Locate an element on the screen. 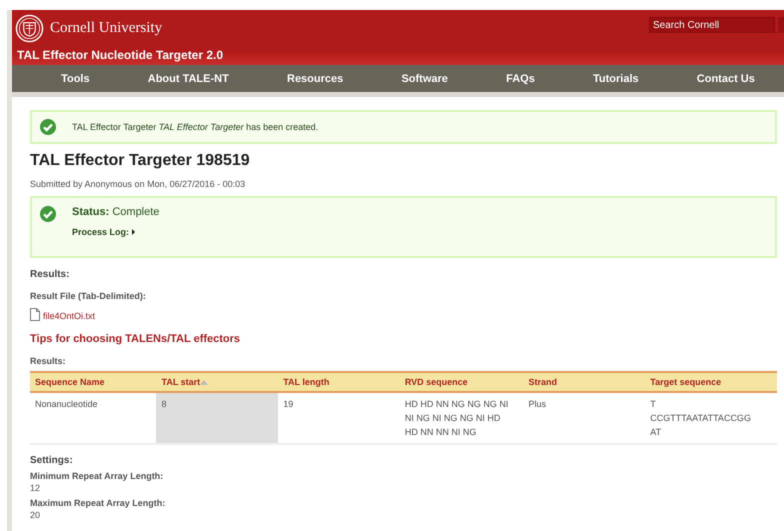  seal-icon is located at coordinates (29, 28).